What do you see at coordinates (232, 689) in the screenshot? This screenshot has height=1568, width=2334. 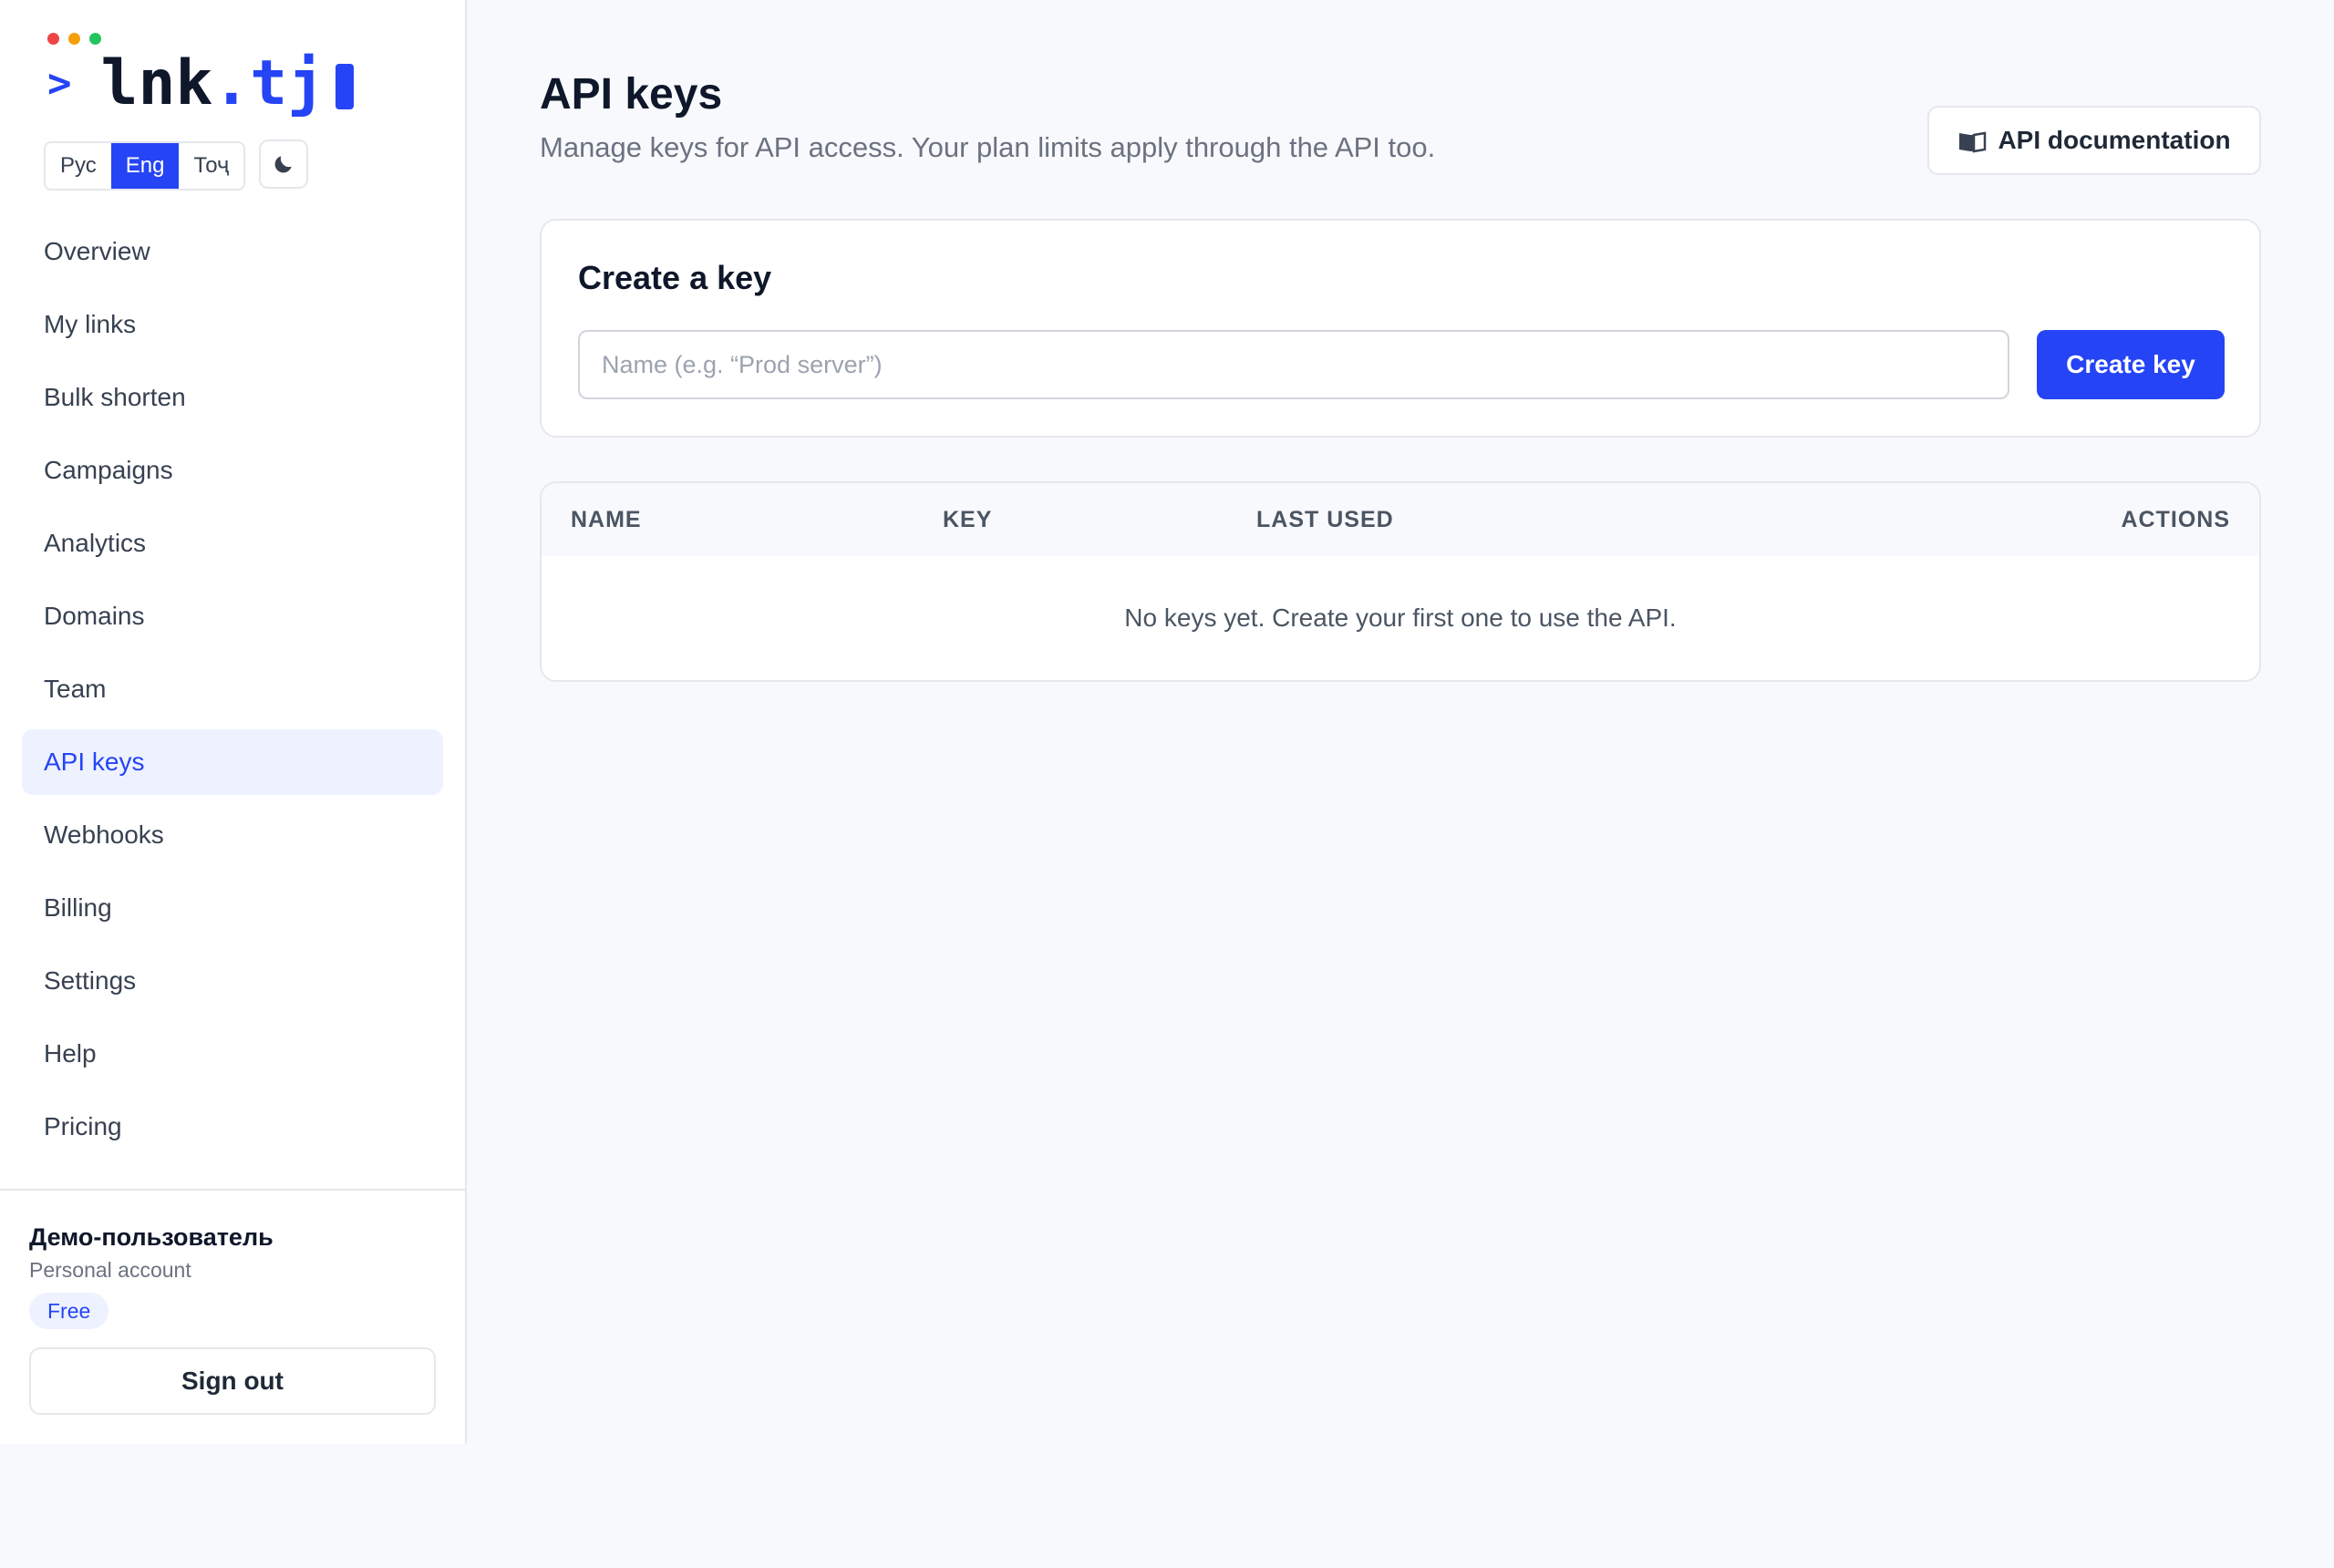 I see `sidebar-item-team: Team` at bounding box center [232, 689].